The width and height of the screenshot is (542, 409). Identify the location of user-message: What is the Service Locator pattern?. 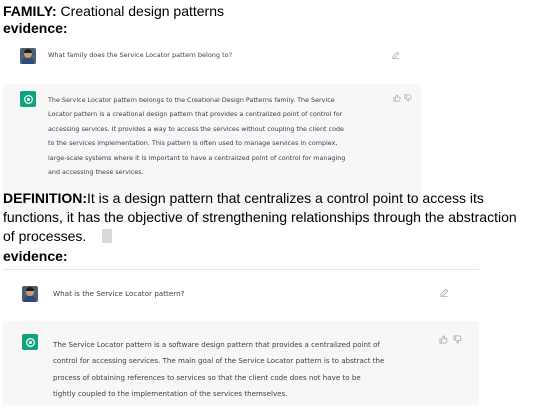
(241, 294).